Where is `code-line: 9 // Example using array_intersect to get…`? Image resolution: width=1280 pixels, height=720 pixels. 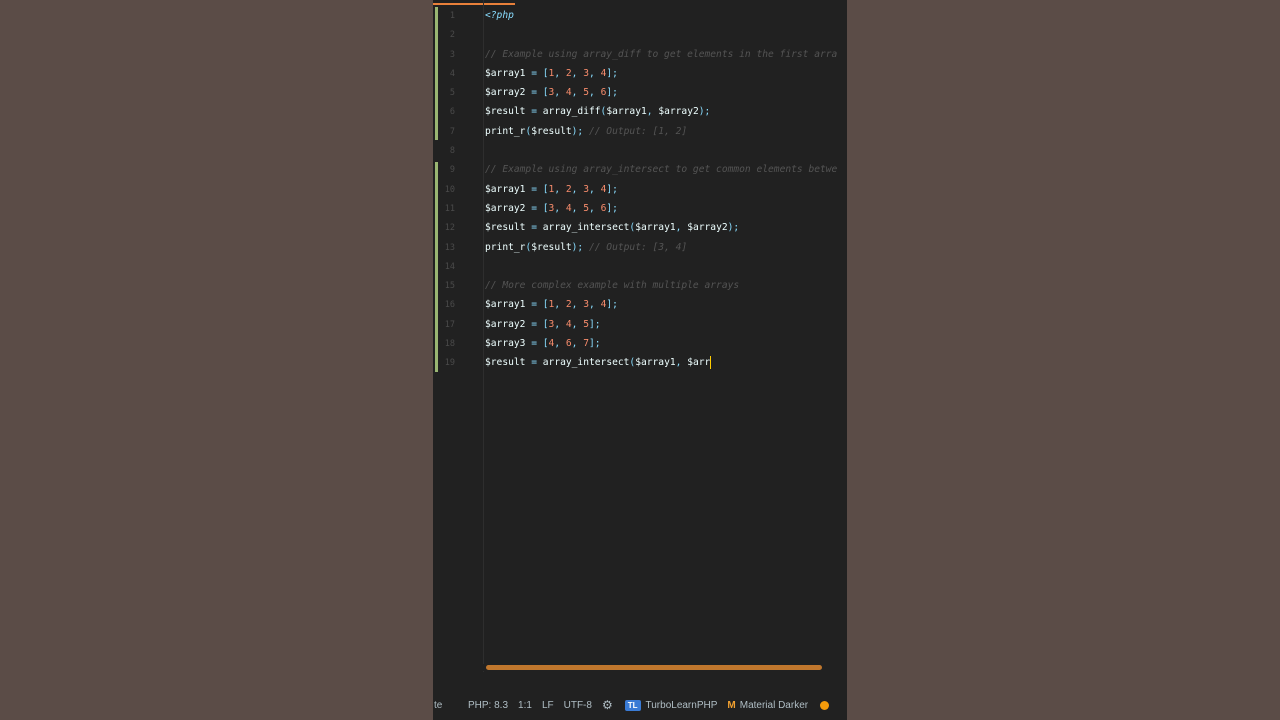
code-line: 9 // Example using array_intersect to get… is located at coordinates (640, 169).